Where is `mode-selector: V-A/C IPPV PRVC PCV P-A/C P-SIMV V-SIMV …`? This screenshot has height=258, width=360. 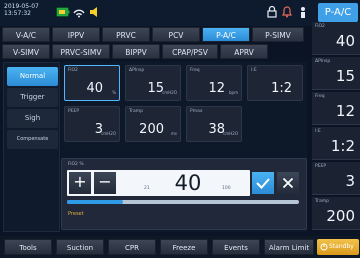
mode-selector: V-A/C IPPV PRVC PCV P-A/C P-SIMV V-SIMV … is located at coordinates (154, 44).